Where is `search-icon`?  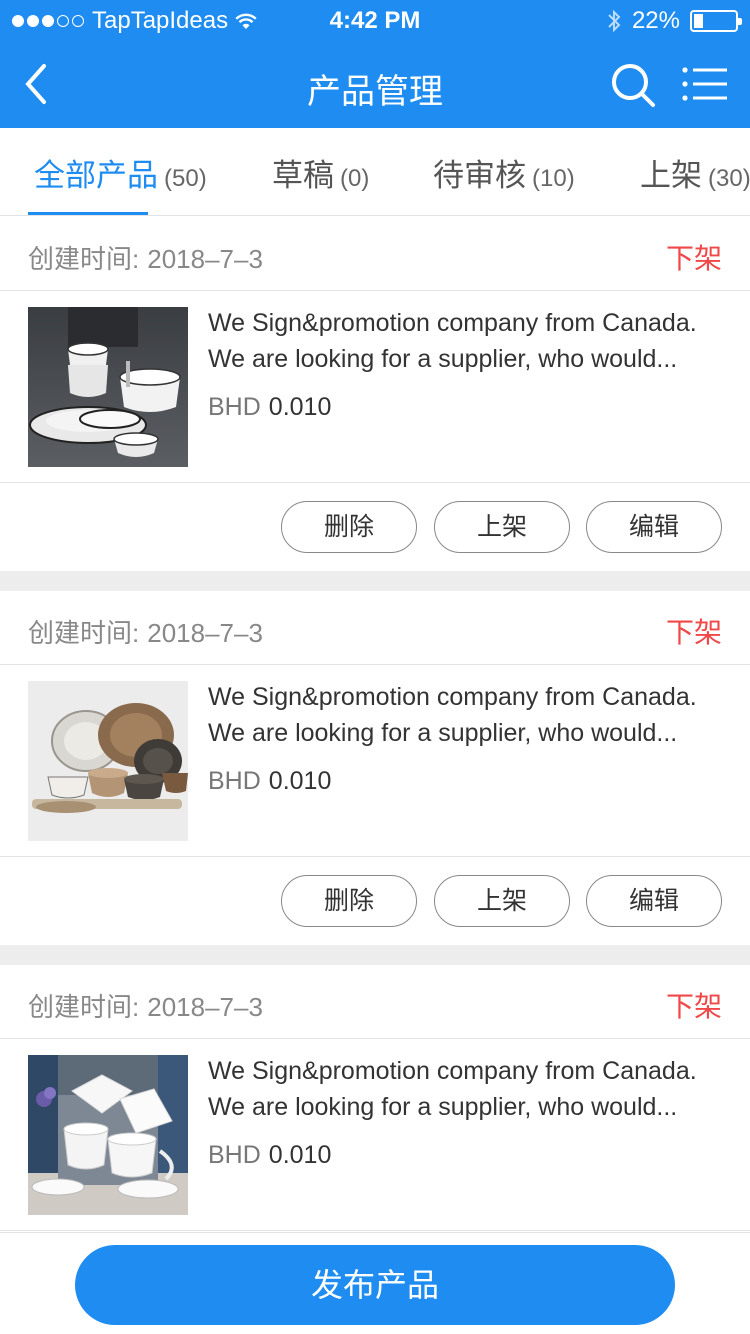 search-icon is located at coordinates (633, 85).